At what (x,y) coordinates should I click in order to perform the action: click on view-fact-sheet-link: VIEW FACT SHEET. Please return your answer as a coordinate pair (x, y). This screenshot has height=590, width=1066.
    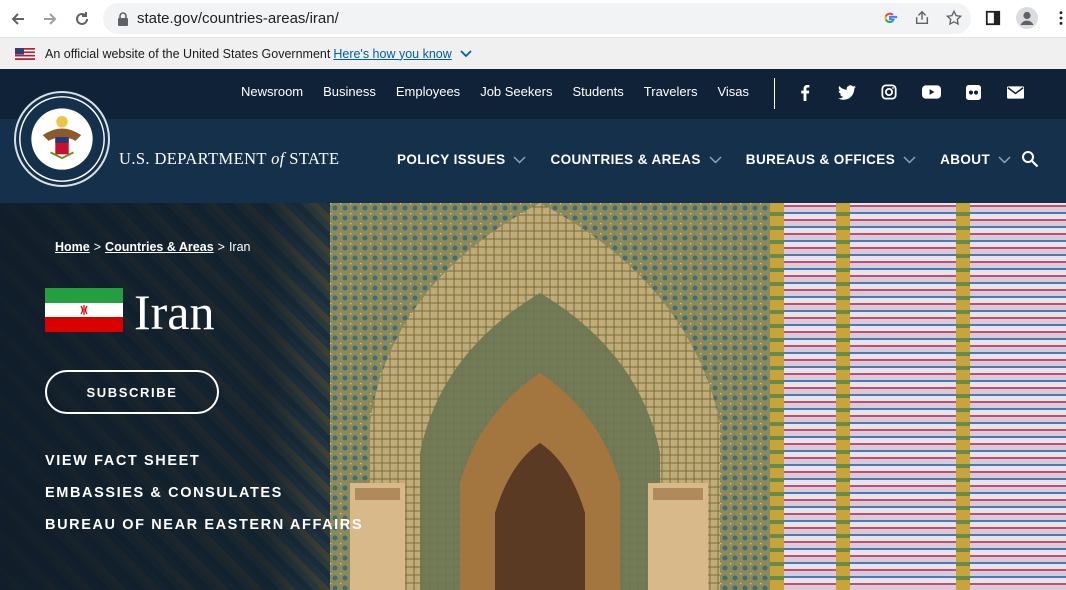
    Looking at the image, I should click on (204, 461).